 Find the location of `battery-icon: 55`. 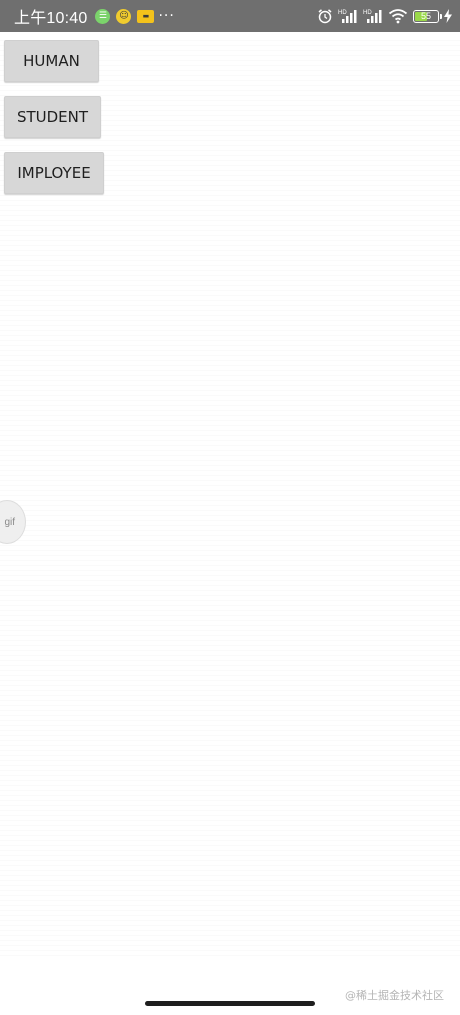

battery-icon: 55 is located at coordinates (427, 16).